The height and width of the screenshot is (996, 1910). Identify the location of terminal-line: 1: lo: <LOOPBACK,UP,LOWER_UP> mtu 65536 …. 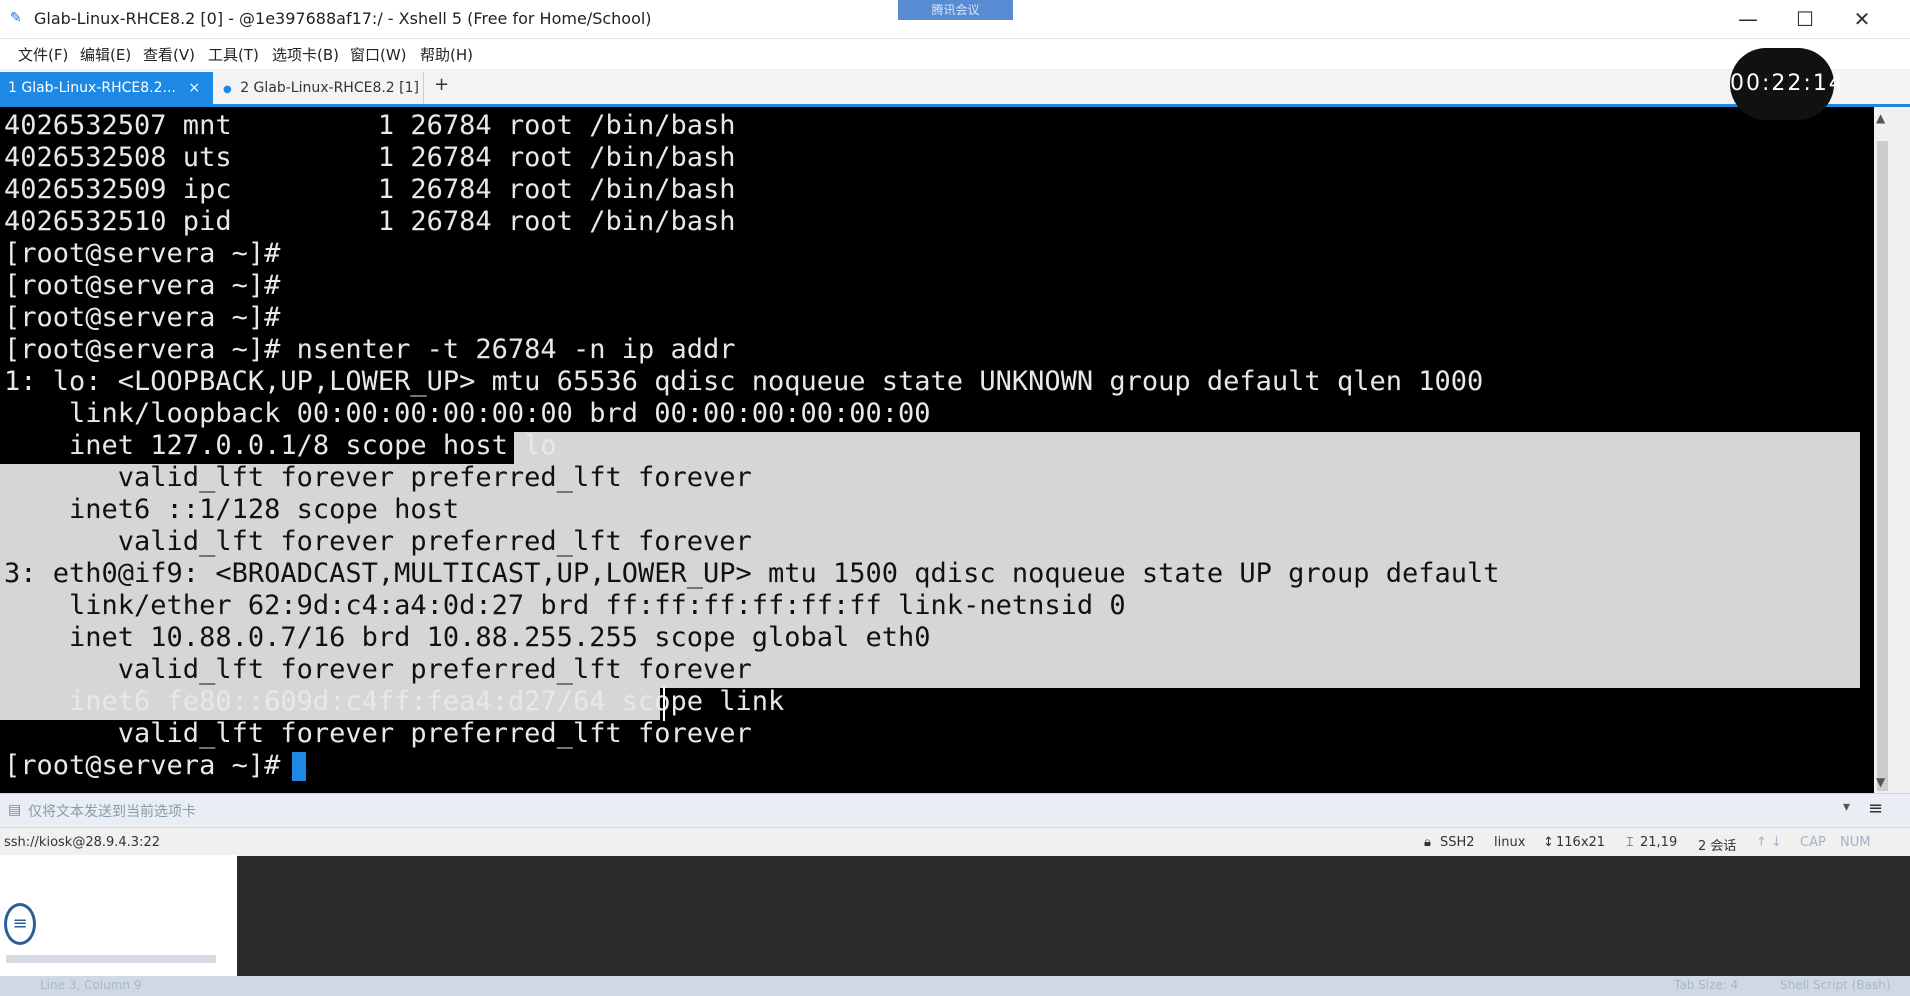
(744, 381).